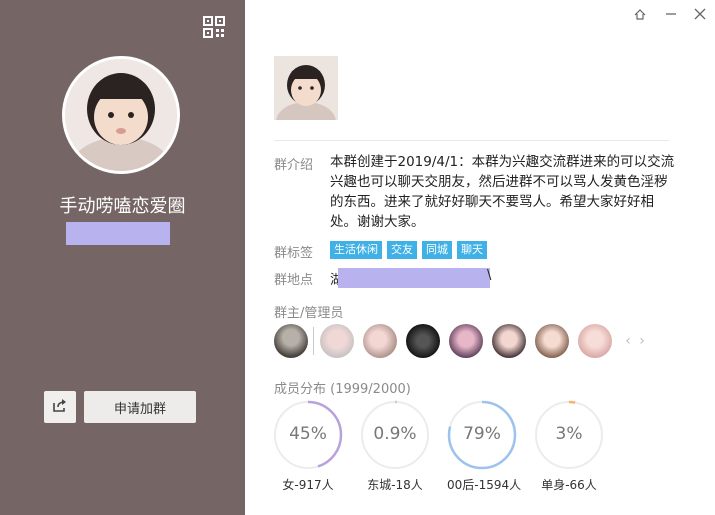 Image resolution: width=715 pixels, height=515 pixels. What do you see at coordinates (118, 233) in the screenshot?
I see `redacted-group-number` at bounding box center [118, 233].